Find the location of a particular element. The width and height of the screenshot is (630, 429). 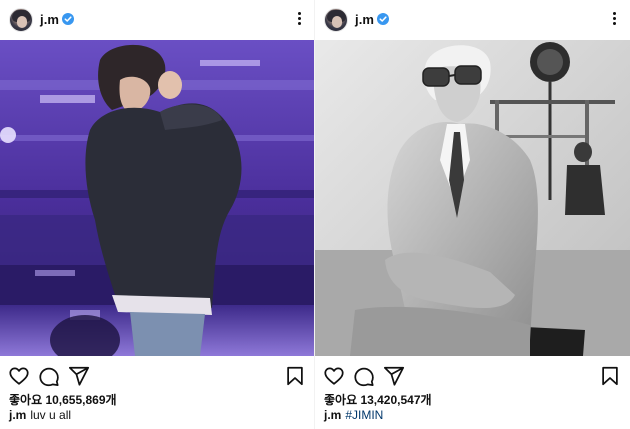

likes-count: 좋아요 10,655,869개 is located at coordinates (63, 399).